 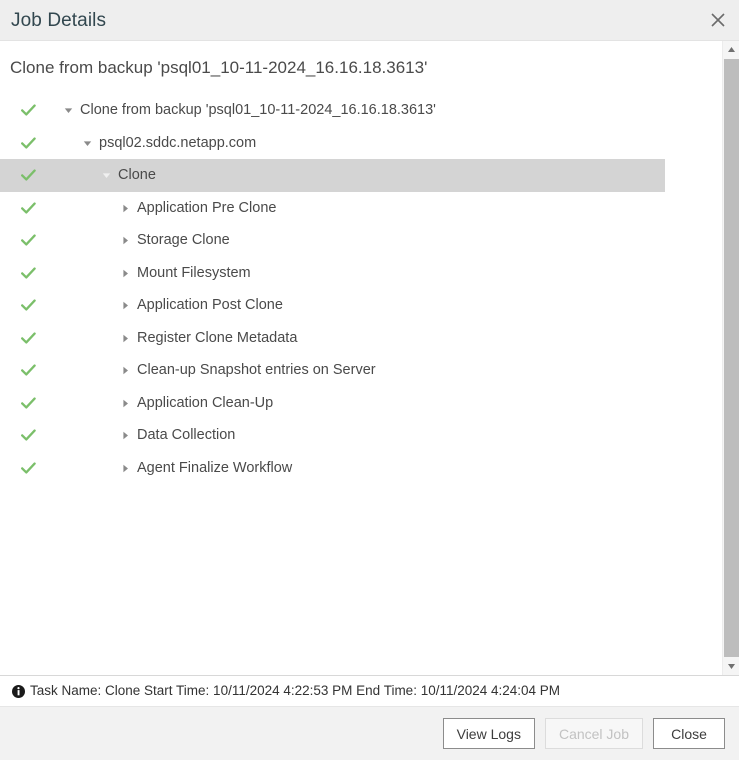 I want to click on dialog-footer: View Logs Cancel Job Close, so click(x=369, y=733).